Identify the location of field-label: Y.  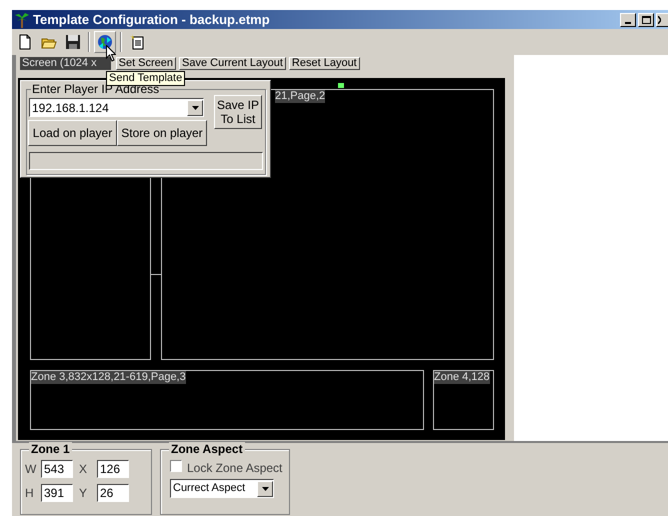
(83, 493).